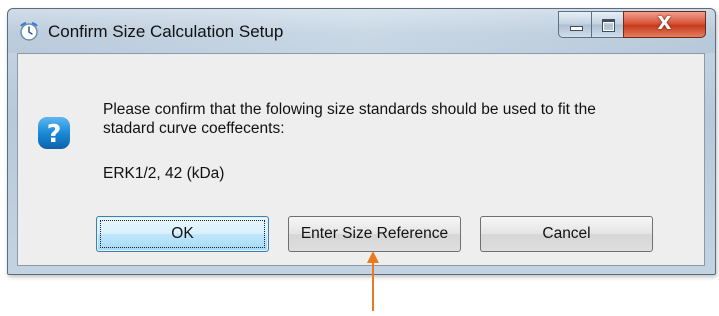 This screenshot has height=316, width=719. I want to click on size-standards-text: ERK1/2, 42 (kDa), so click(164, 173).